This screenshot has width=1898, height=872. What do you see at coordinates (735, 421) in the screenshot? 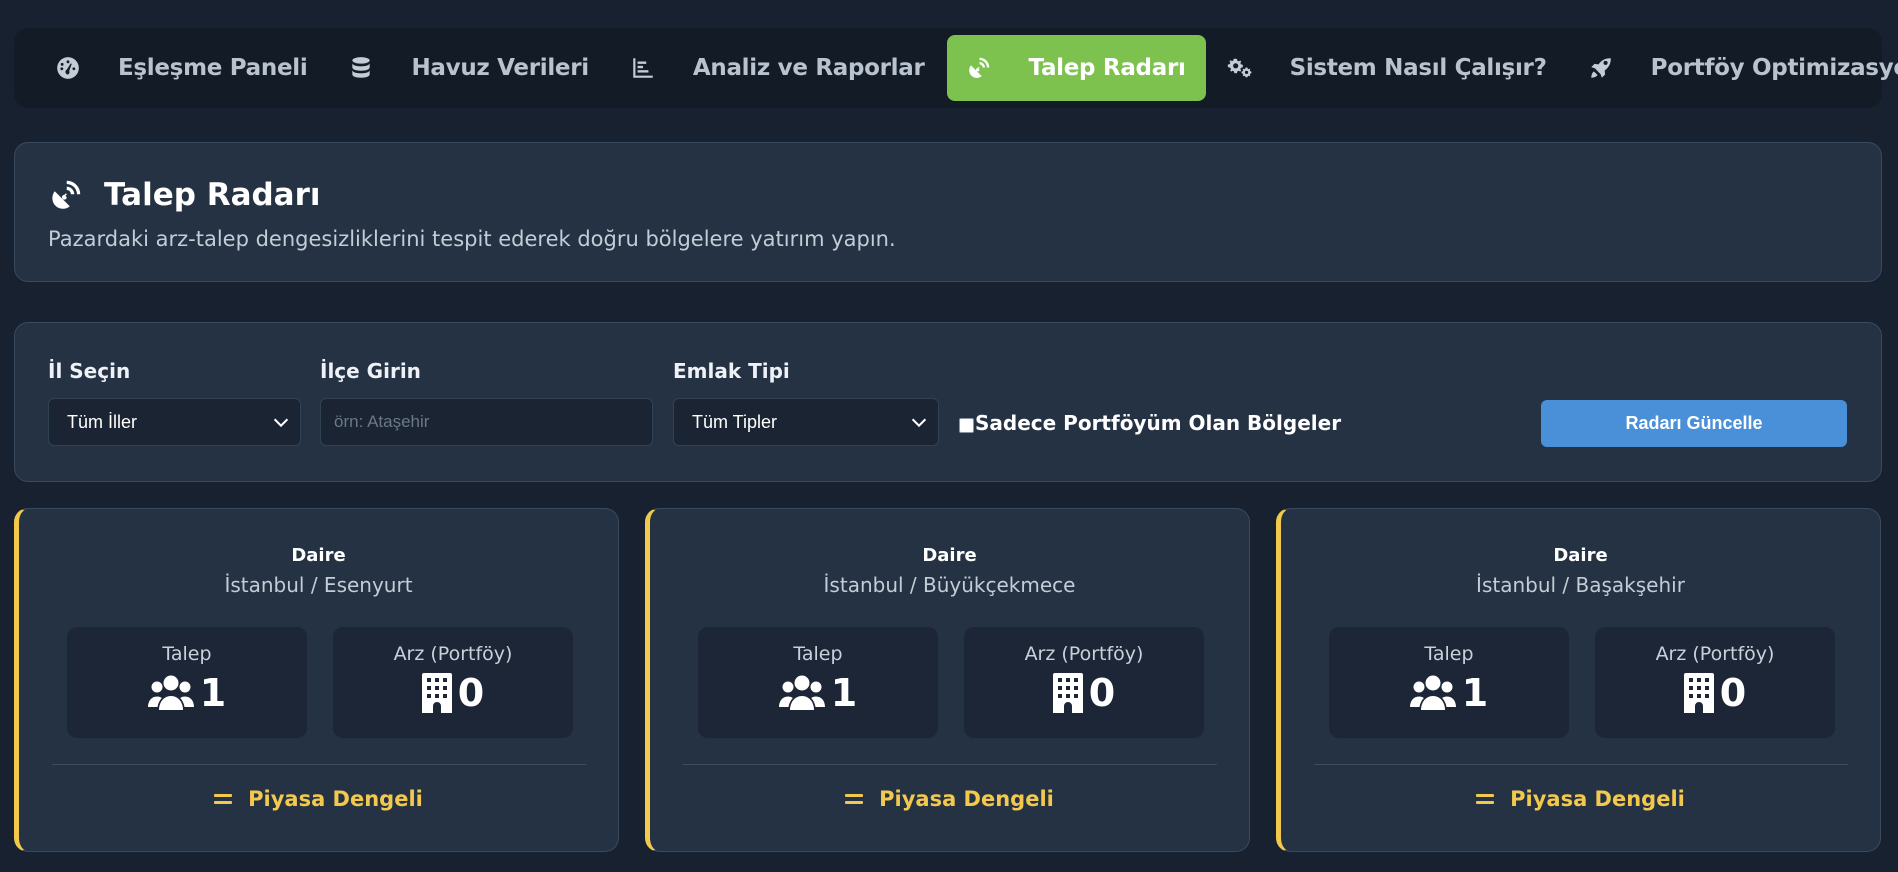
I see `property-type-select-value: Tüm Tipler` at bounding box center [735, 421].